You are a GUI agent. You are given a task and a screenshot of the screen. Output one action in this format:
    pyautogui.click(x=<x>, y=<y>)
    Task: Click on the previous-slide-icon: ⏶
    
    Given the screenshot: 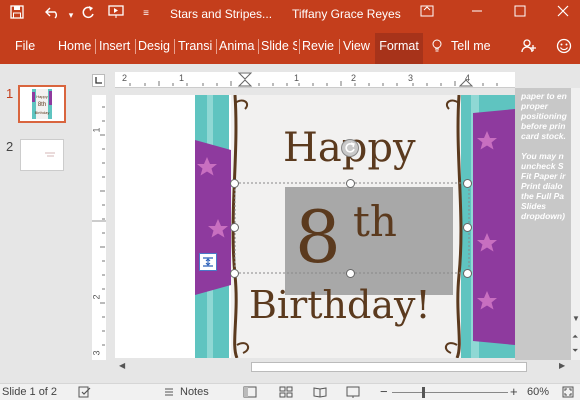 What is the action you would take?
    pyautogui.click(x=575, y=337)
    